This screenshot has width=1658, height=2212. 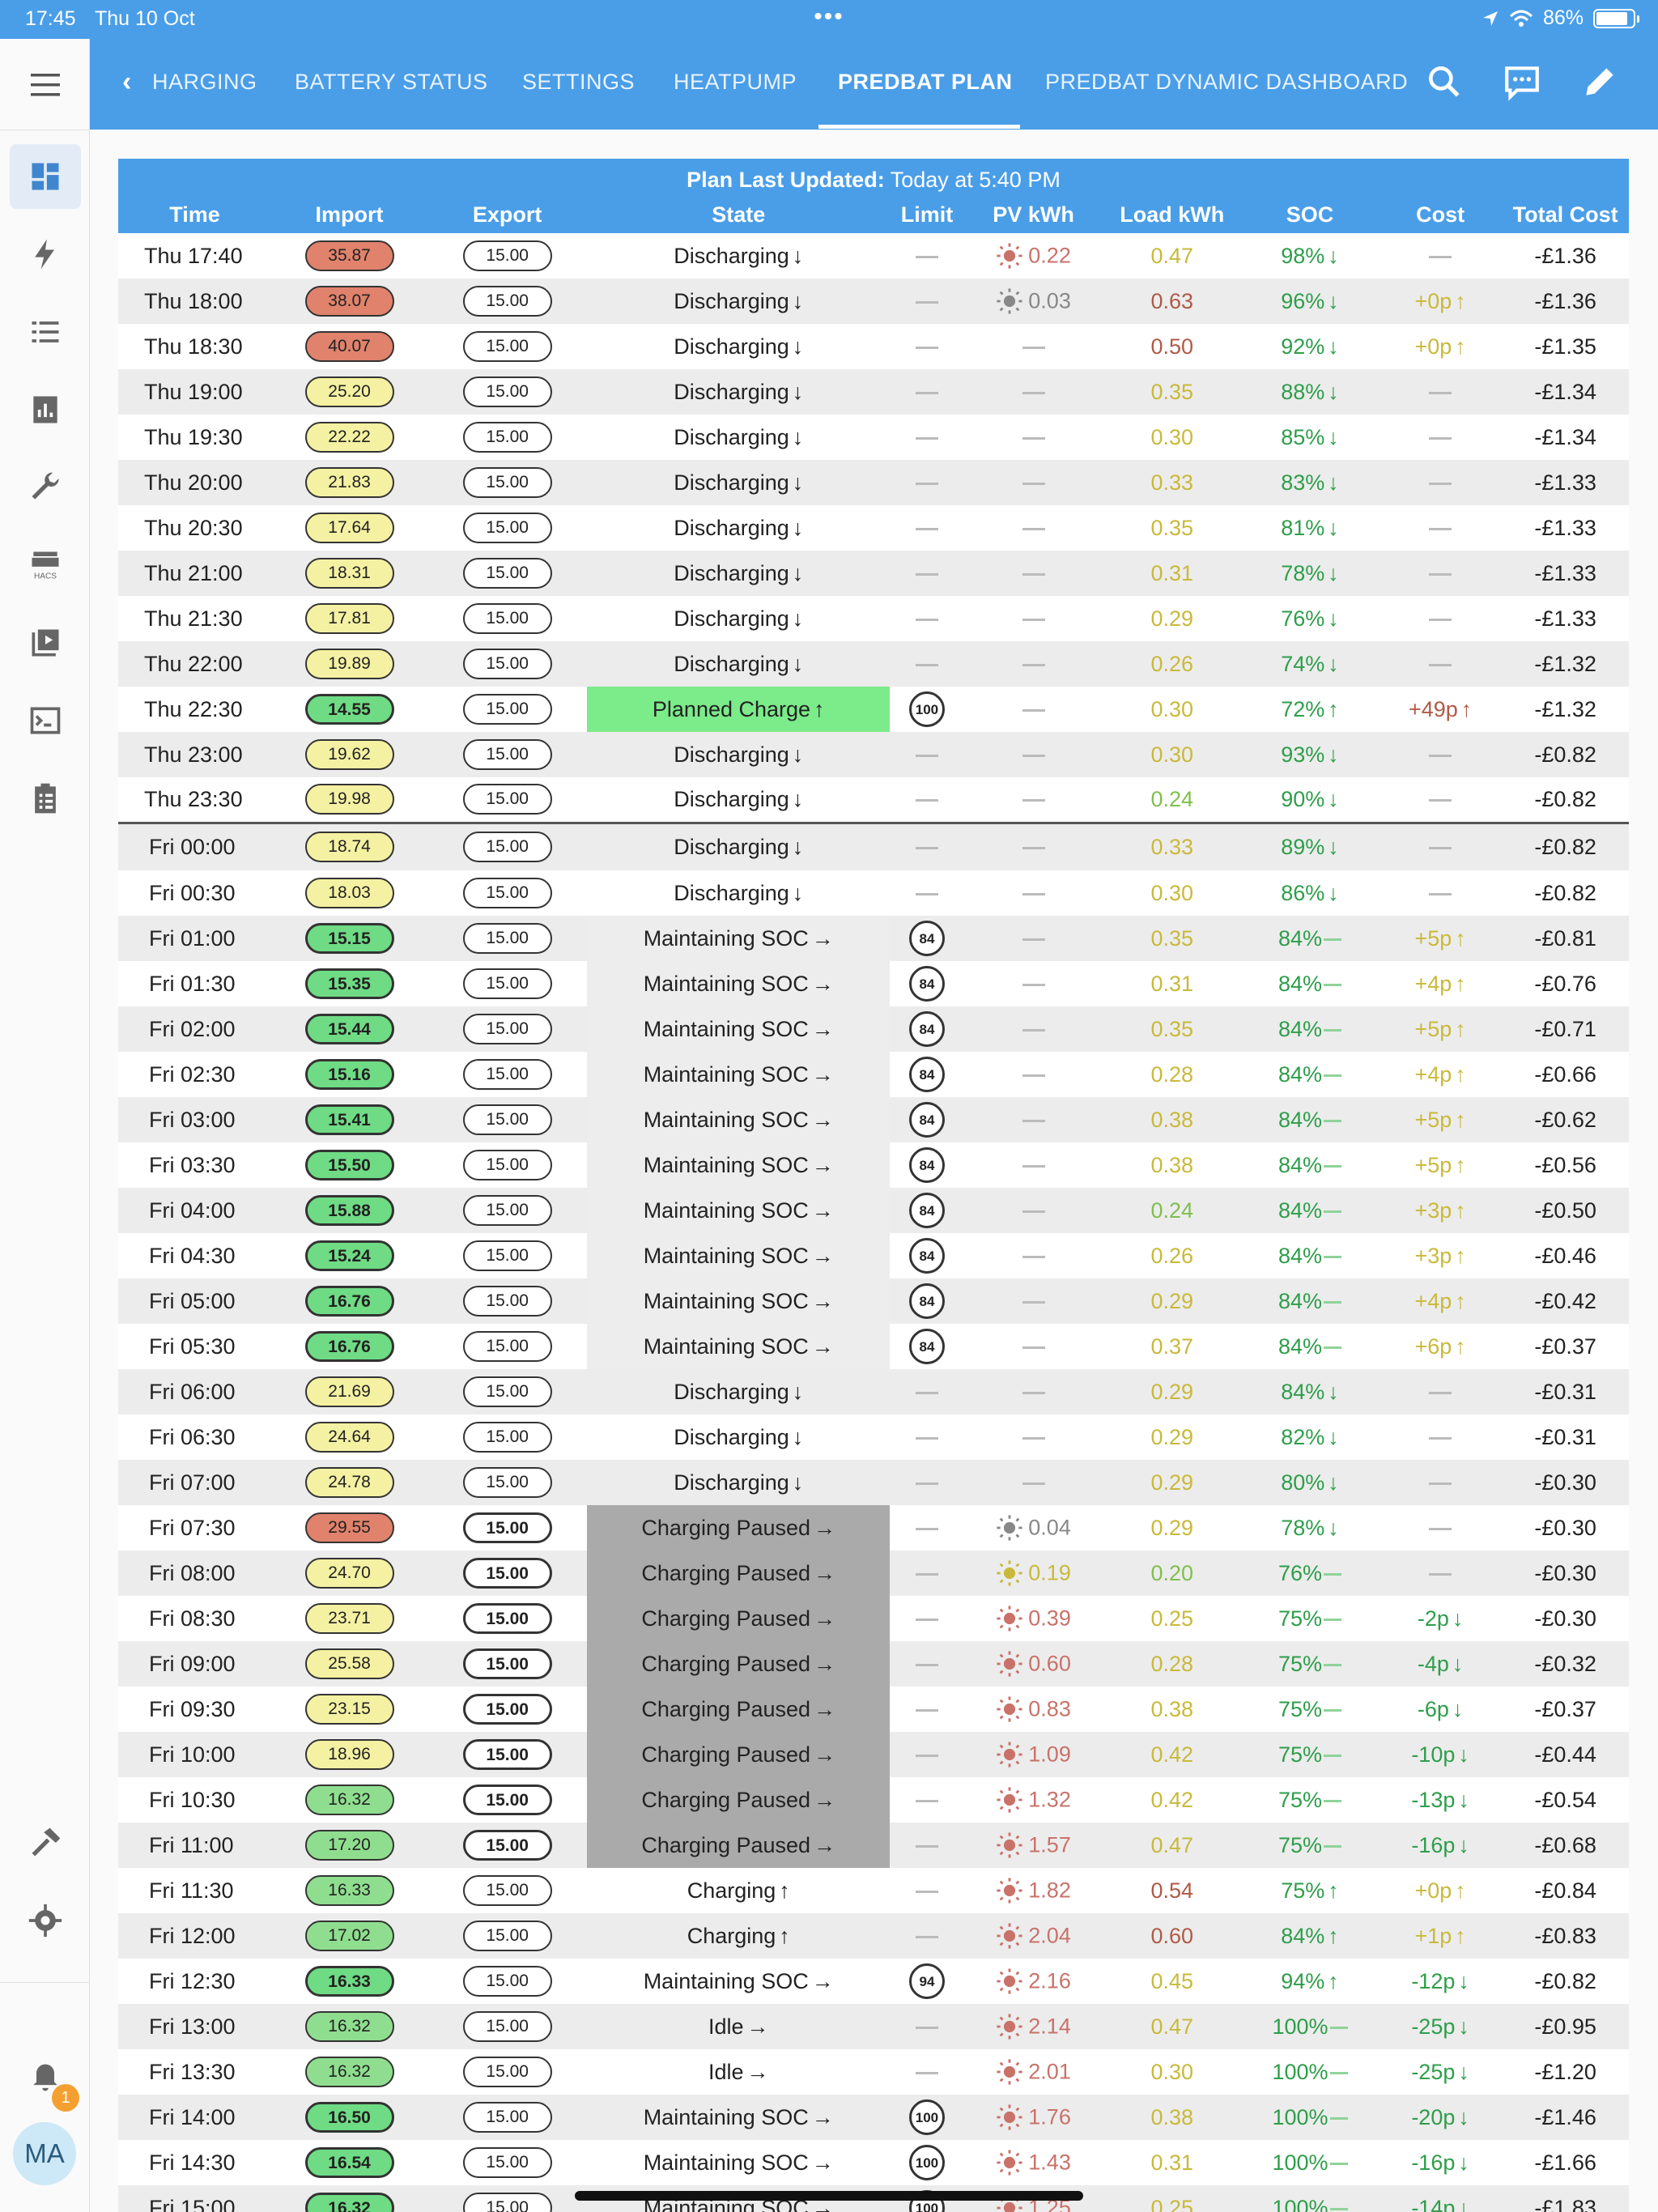 What do you see at coordinates (784, 1891) in the screenshot?
I see `arrow-up-icon: ↑` at bounding box center [784, 1891].